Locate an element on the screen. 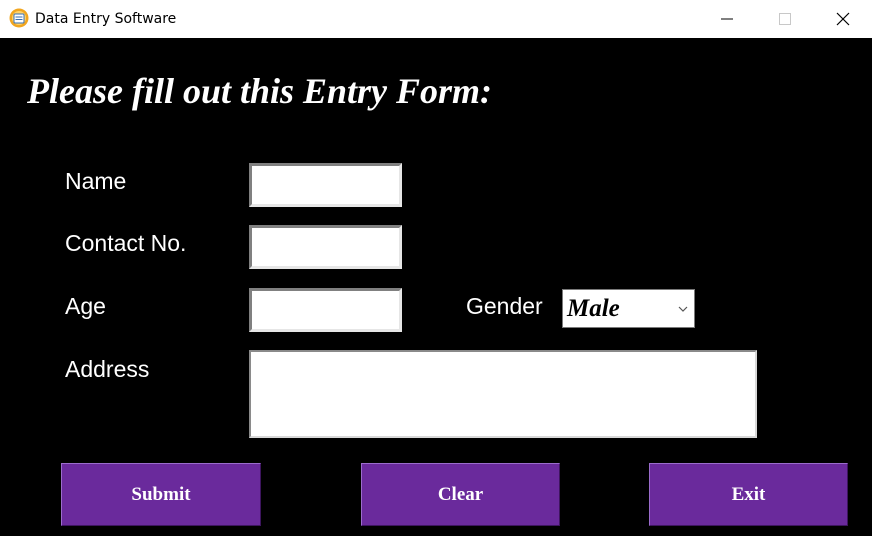 The image size is (872, 536). close-button is located at coordinates (843, 19).